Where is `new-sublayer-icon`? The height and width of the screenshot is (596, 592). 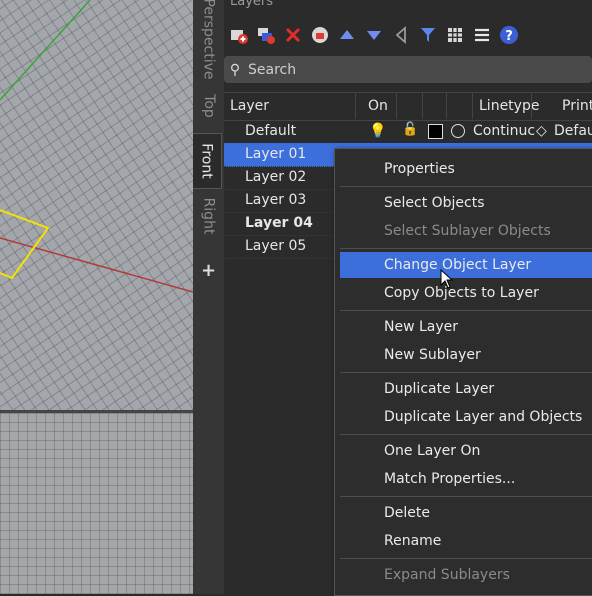 new-sublayer-icon is located at coordinates (266, 35).